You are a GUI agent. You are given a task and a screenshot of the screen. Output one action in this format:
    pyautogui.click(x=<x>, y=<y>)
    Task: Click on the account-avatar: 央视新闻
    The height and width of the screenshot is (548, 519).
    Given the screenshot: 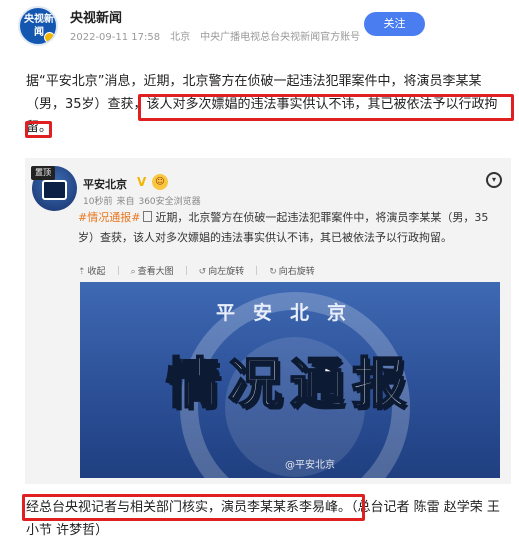 What is the action you would take?
    pyautogui.click(x=38, y=26)
    